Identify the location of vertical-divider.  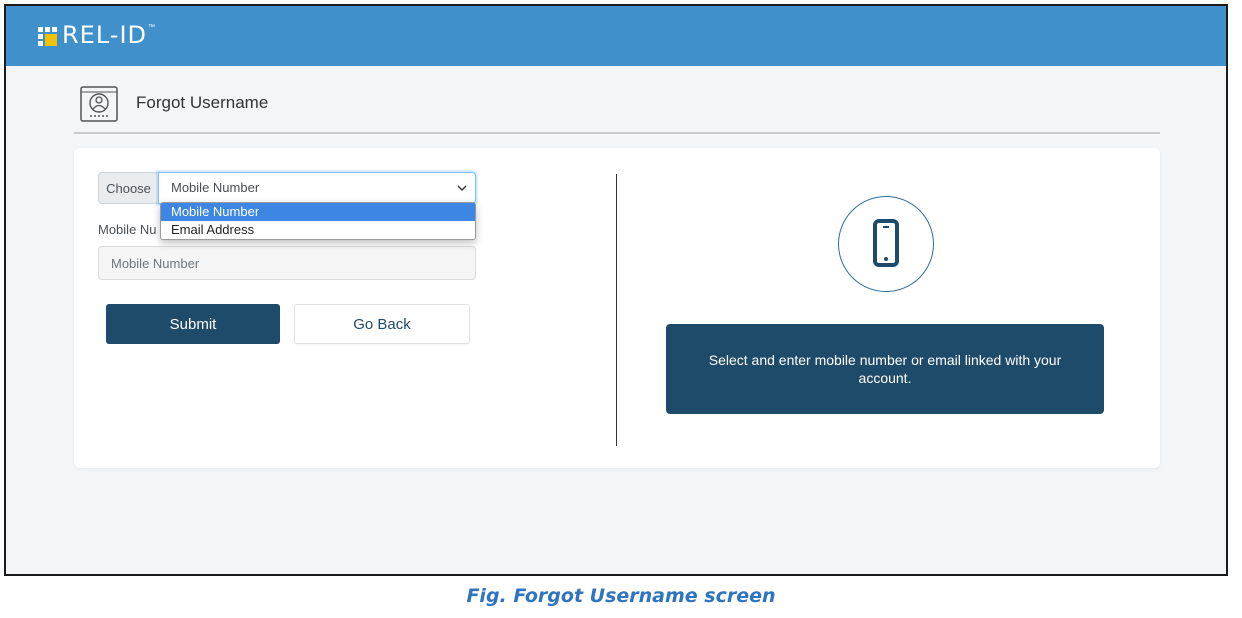
(616, 310).